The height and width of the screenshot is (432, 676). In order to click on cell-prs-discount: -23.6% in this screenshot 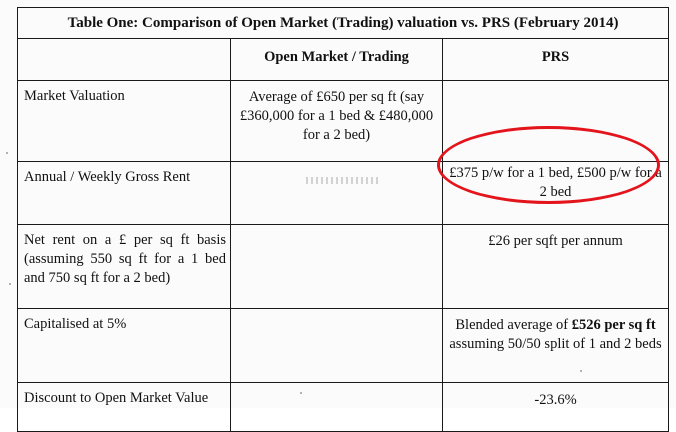, I will do `click(555, 407)`.